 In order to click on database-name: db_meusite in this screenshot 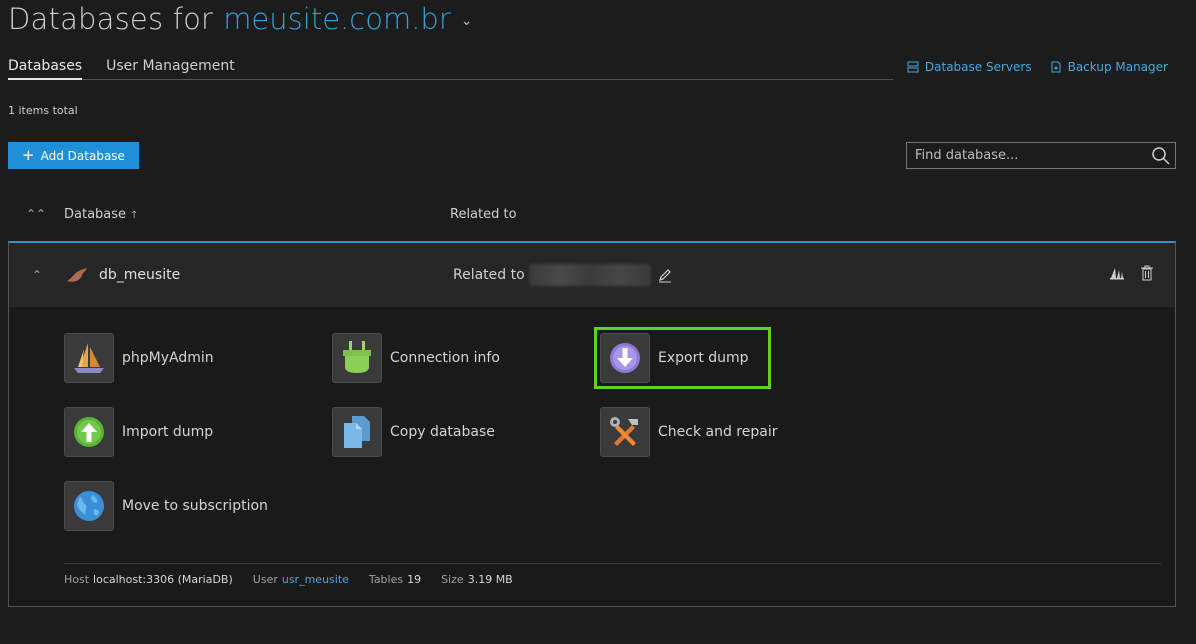, I will do `click(276, 275)`.